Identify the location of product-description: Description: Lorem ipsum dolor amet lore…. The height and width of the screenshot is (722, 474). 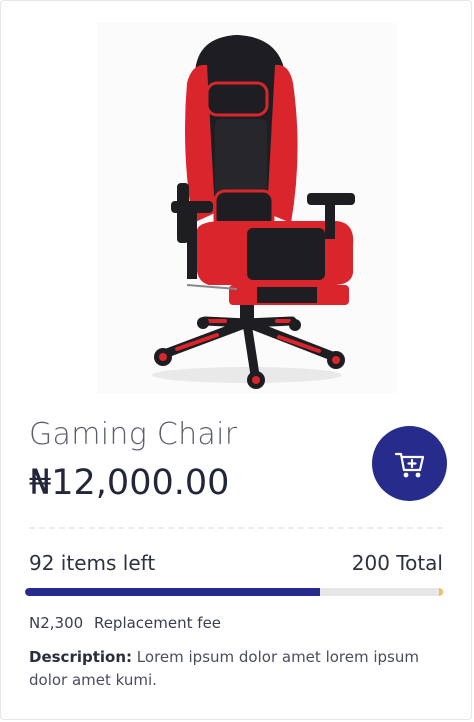
(230, 669).